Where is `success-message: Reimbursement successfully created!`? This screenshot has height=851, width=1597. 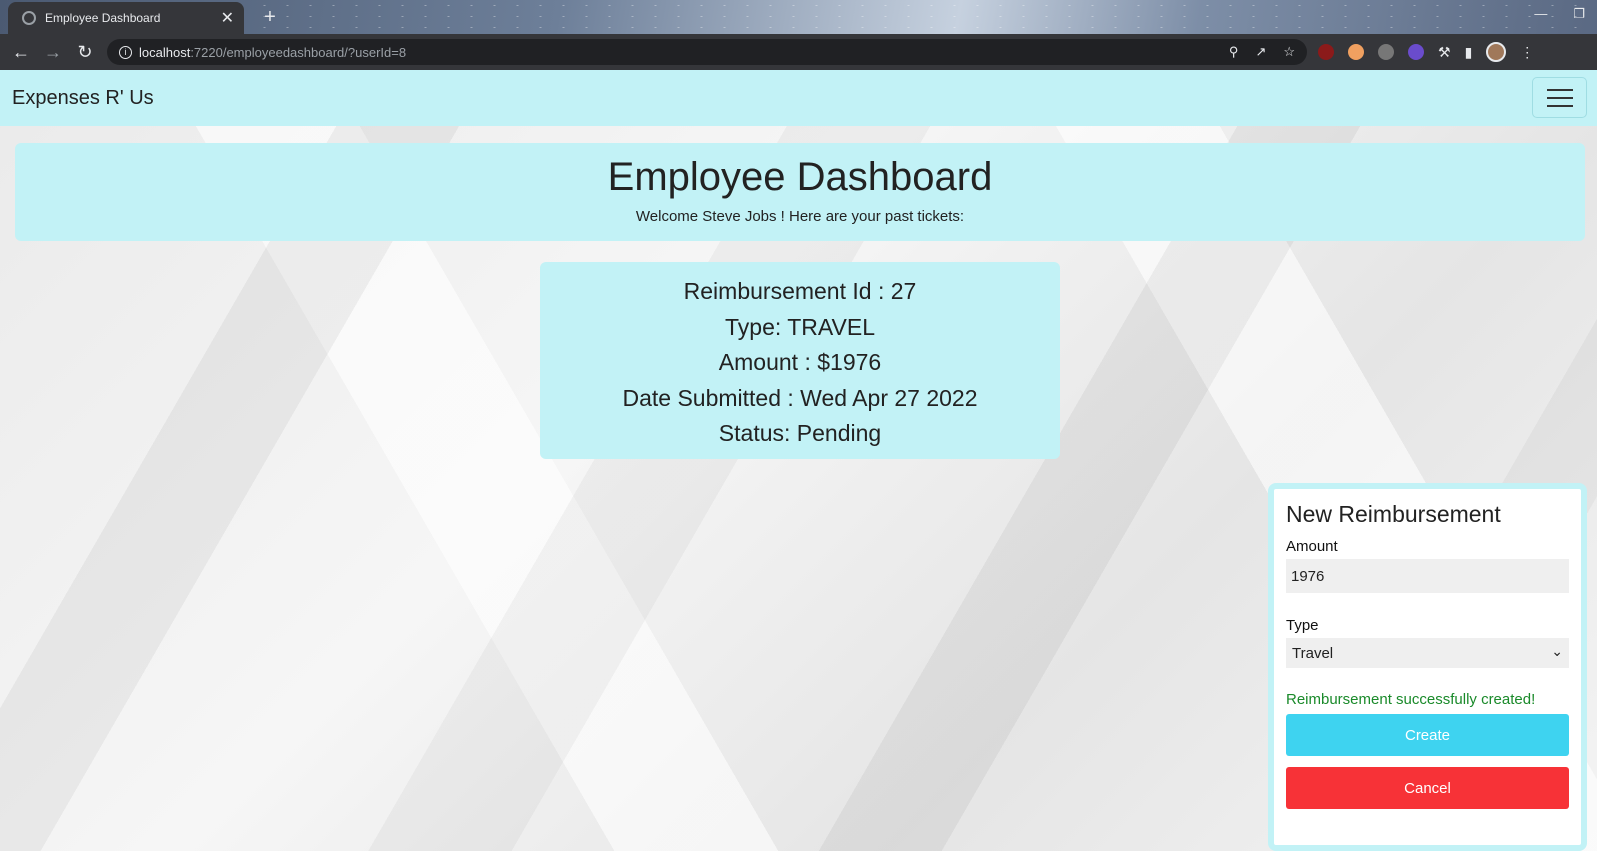 success-message: Reimbursement successfully created! is located at coordinates (1411, 699).